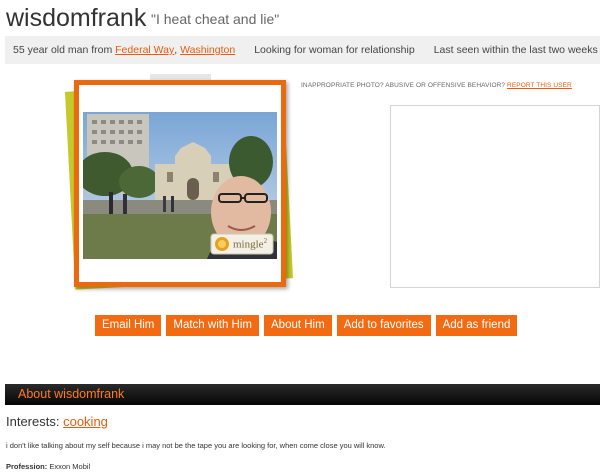 This screenshot has width=600, height=475. What do you see at coordinates (383, 325) in the screenshot?
I see `add-to-favorites-button: Add to favorites` at bounding box center [383, 325].